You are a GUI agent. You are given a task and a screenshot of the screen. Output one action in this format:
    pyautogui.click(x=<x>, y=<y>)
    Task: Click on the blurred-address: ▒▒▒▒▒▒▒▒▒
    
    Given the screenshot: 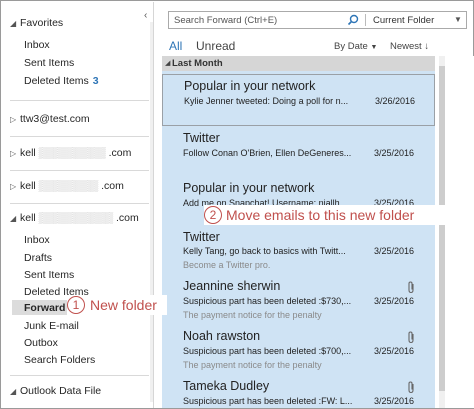 What is the action you would take?
    pyautogui.click(x=72, y=153)
    